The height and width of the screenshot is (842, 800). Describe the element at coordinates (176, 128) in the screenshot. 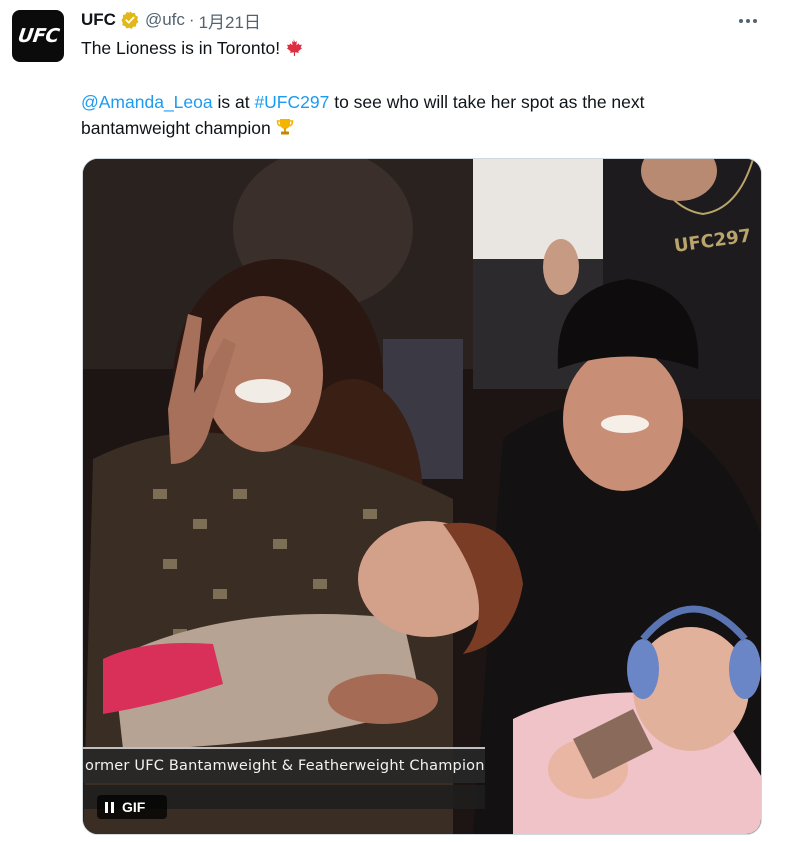

I see `tweet-text: bantamweight champion` at that location.